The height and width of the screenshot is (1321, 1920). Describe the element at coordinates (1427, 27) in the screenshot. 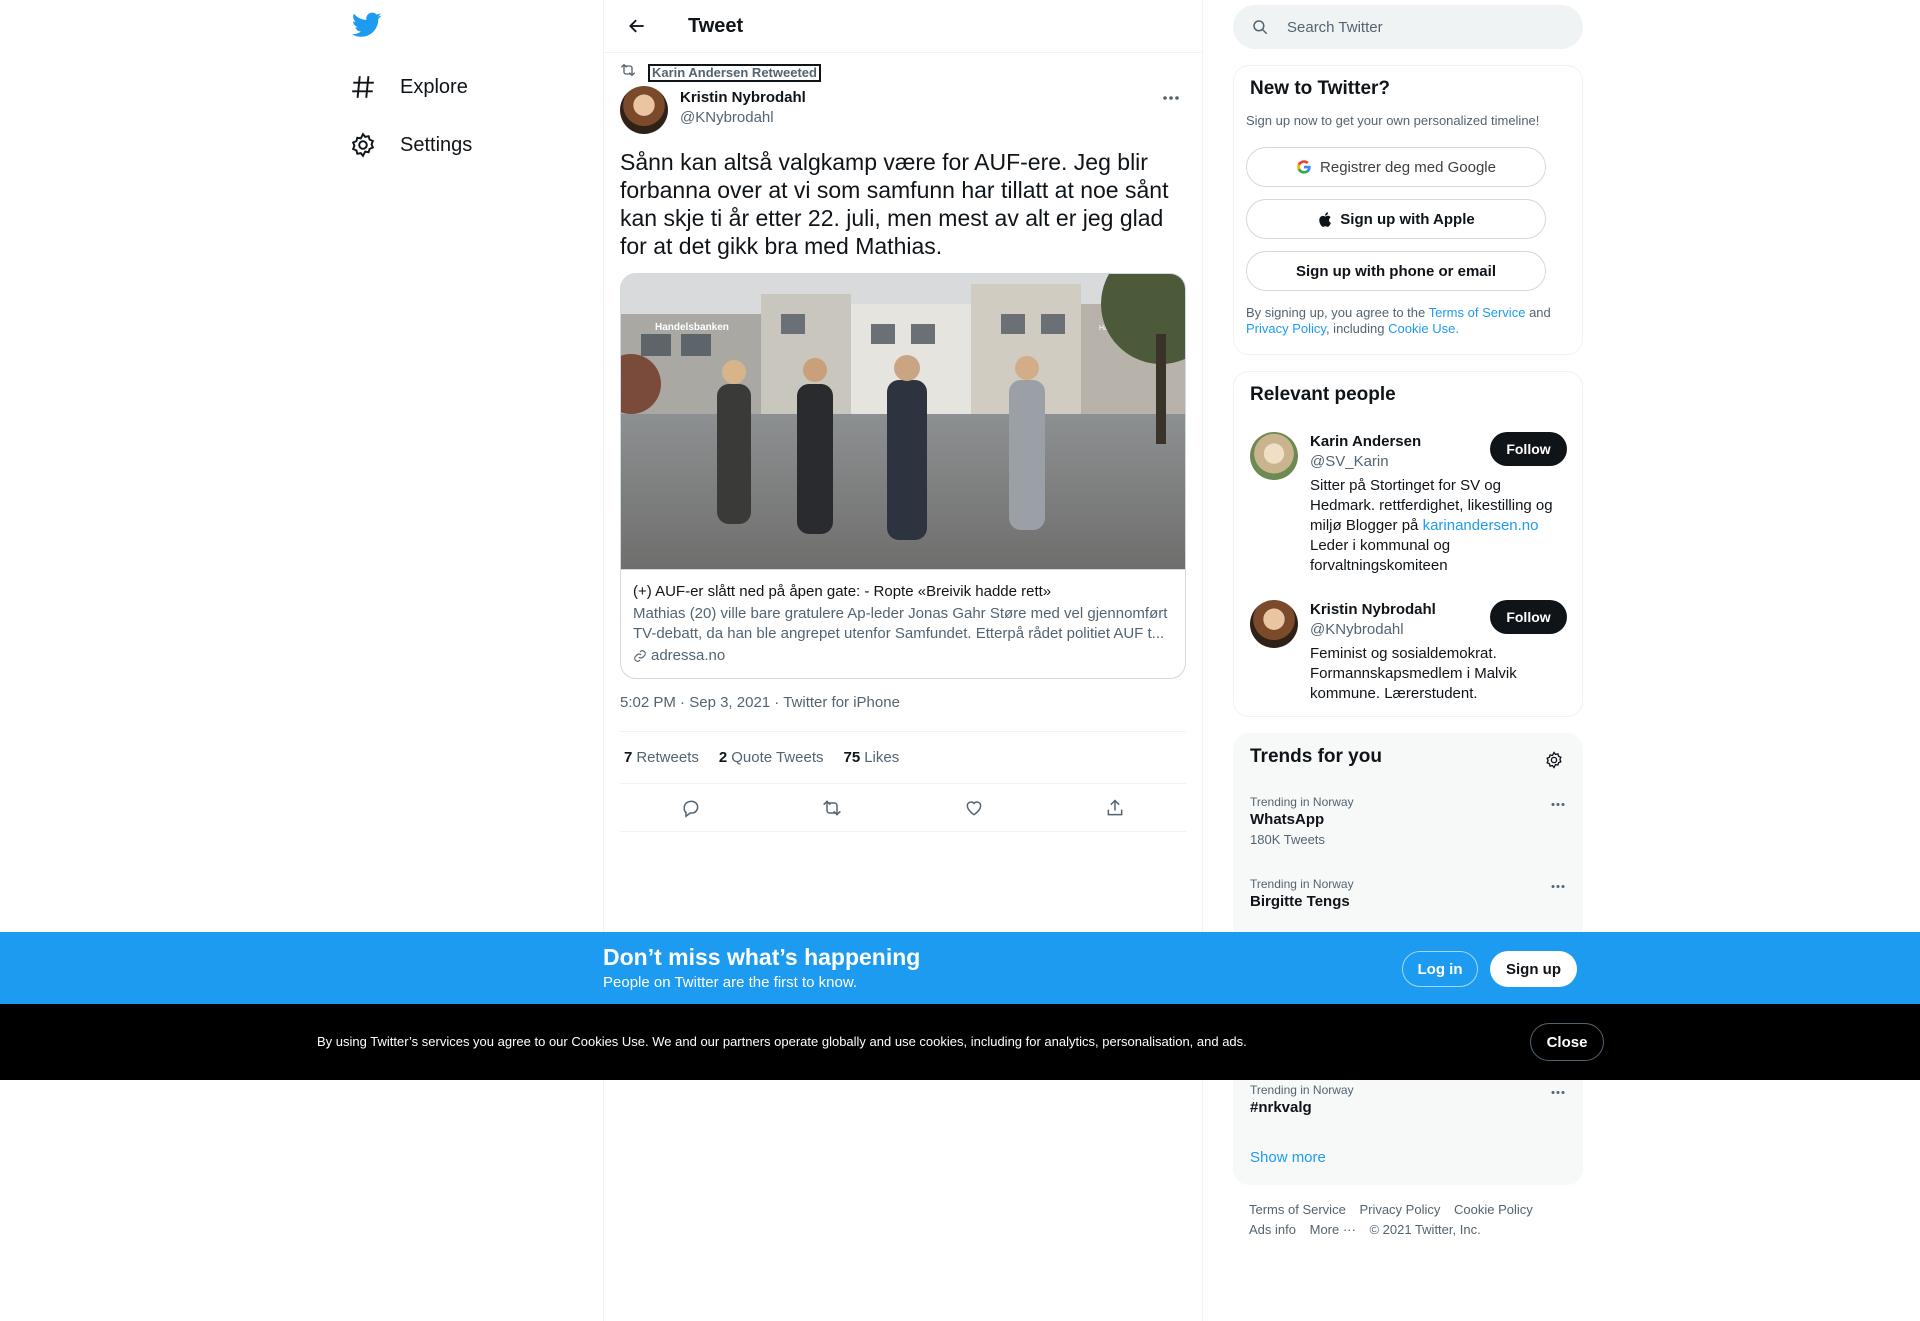

I see `search-input` at that location.